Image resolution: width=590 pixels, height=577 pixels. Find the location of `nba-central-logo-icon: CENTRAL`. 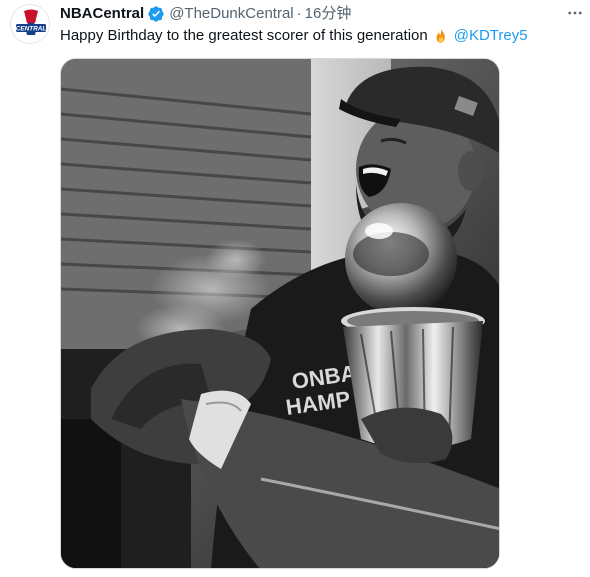

nba-central-logo-icon: CENTRAL is located at coordinates (30, 24).